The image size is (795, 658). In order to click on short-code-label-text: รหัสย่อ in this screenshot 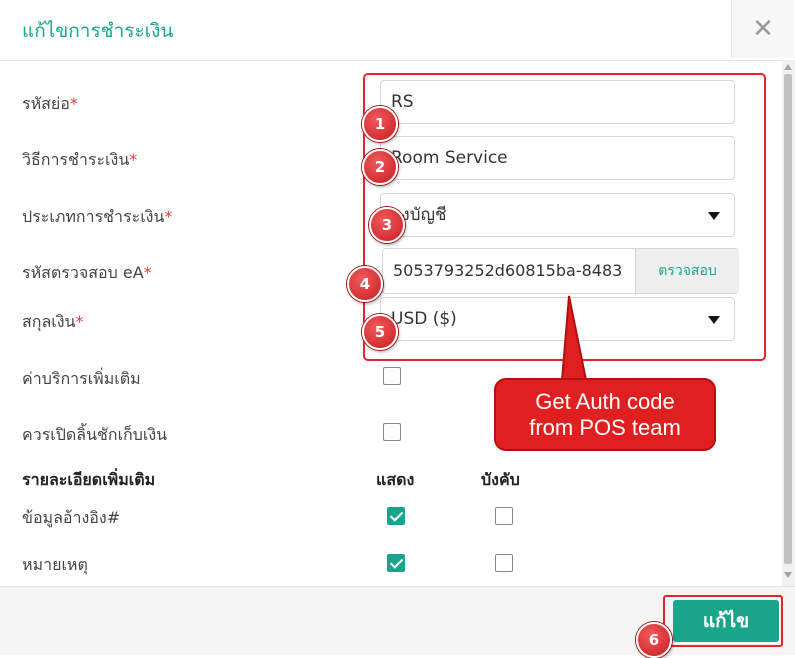, I will do `click(46, 103)`.